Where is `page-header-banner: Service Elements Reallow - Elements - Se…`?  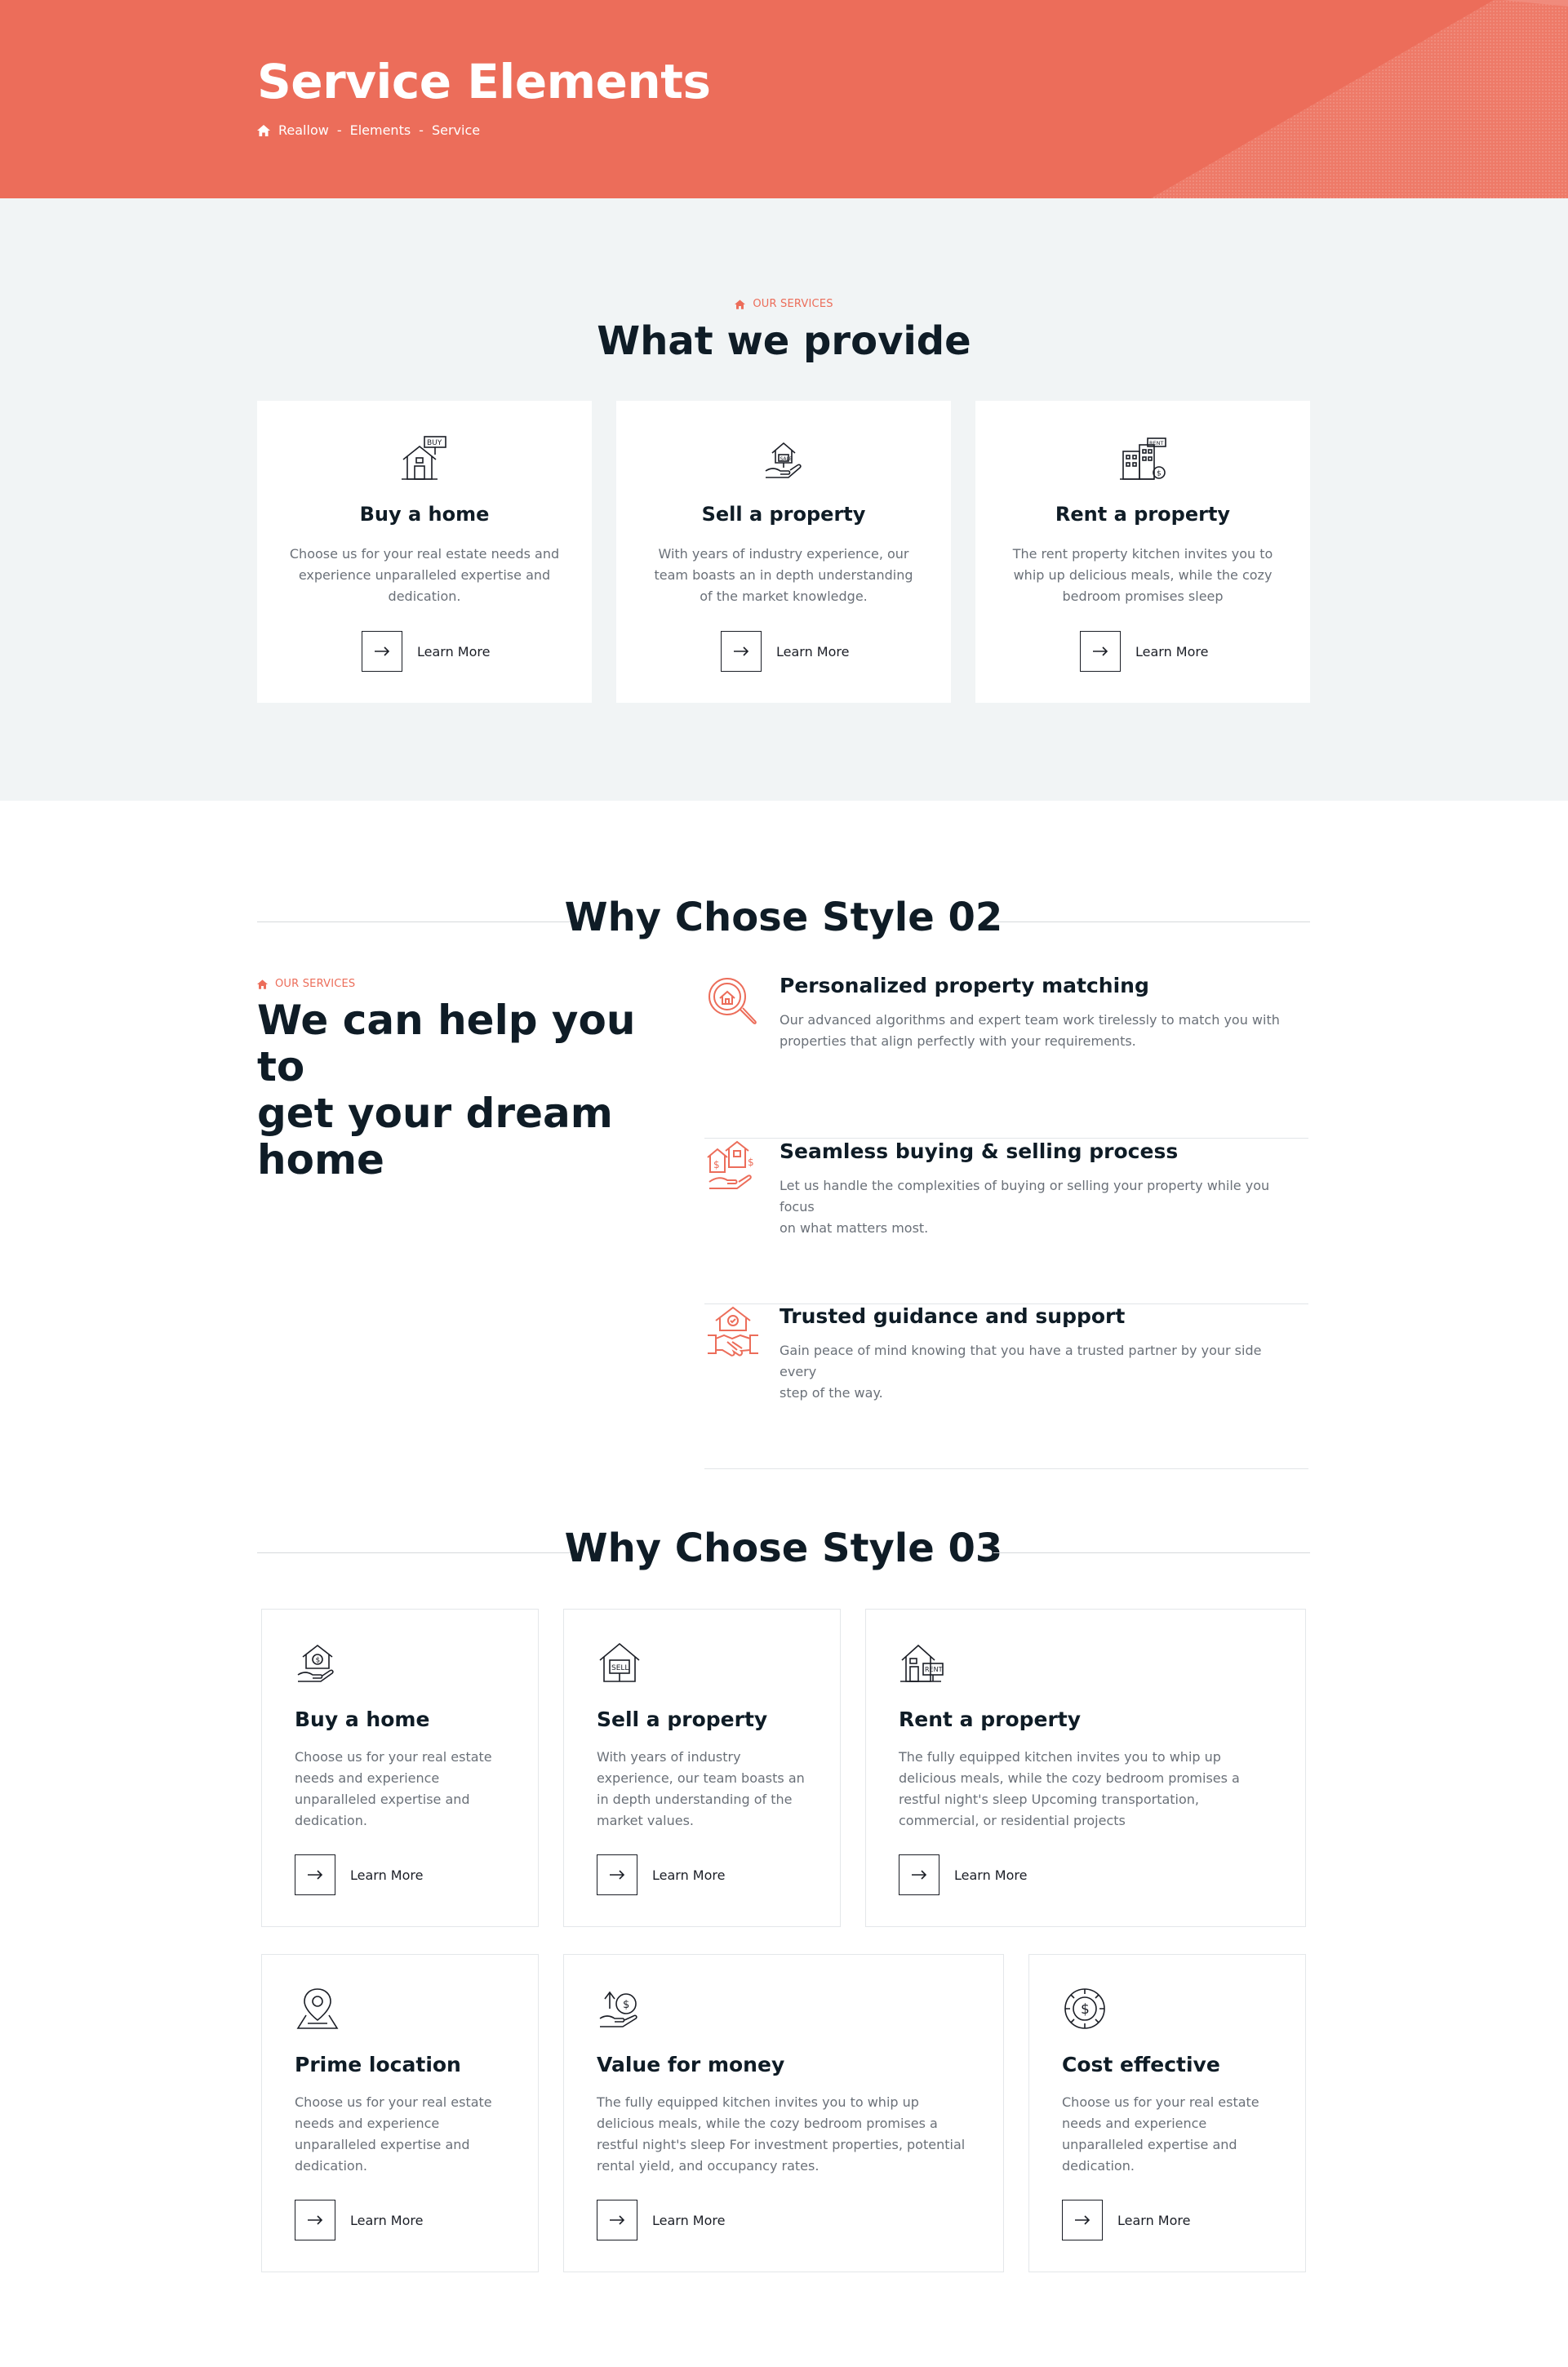 page-header-banner: Service Elements Reallow - Elements - Se… is located at coordinates (784, 99).